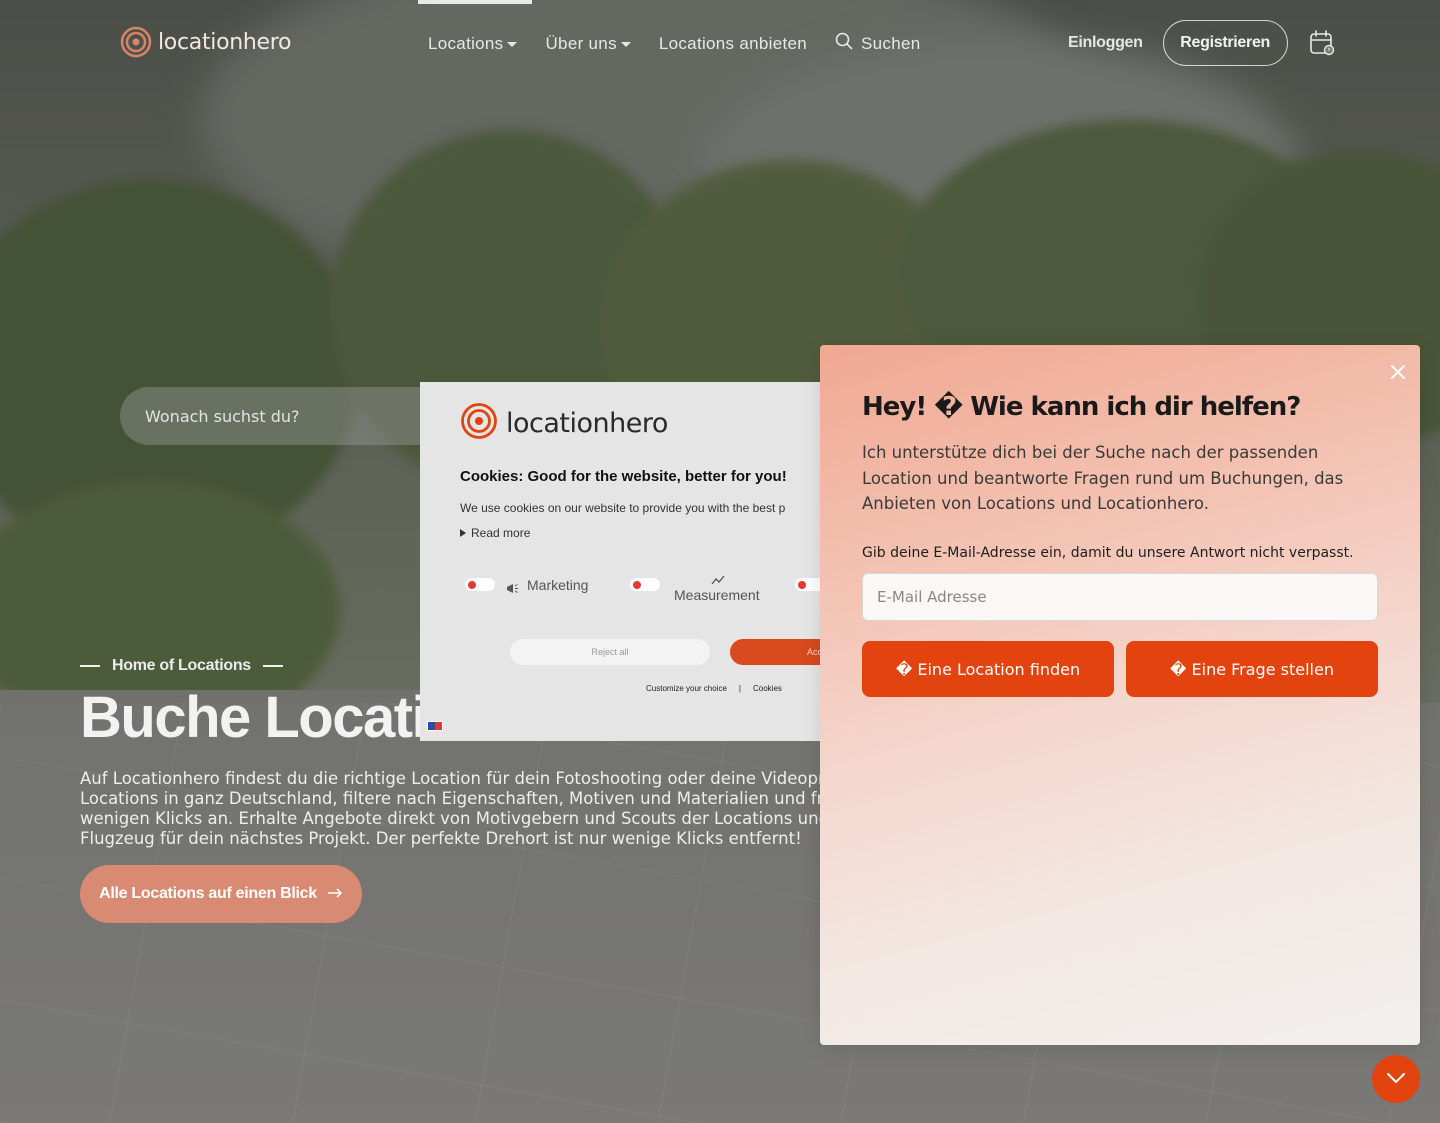  What do you see at coordinates (1105, 43) in the screenshot?
I see `login-link: Einloggen` at bounding box center [1105, 43].